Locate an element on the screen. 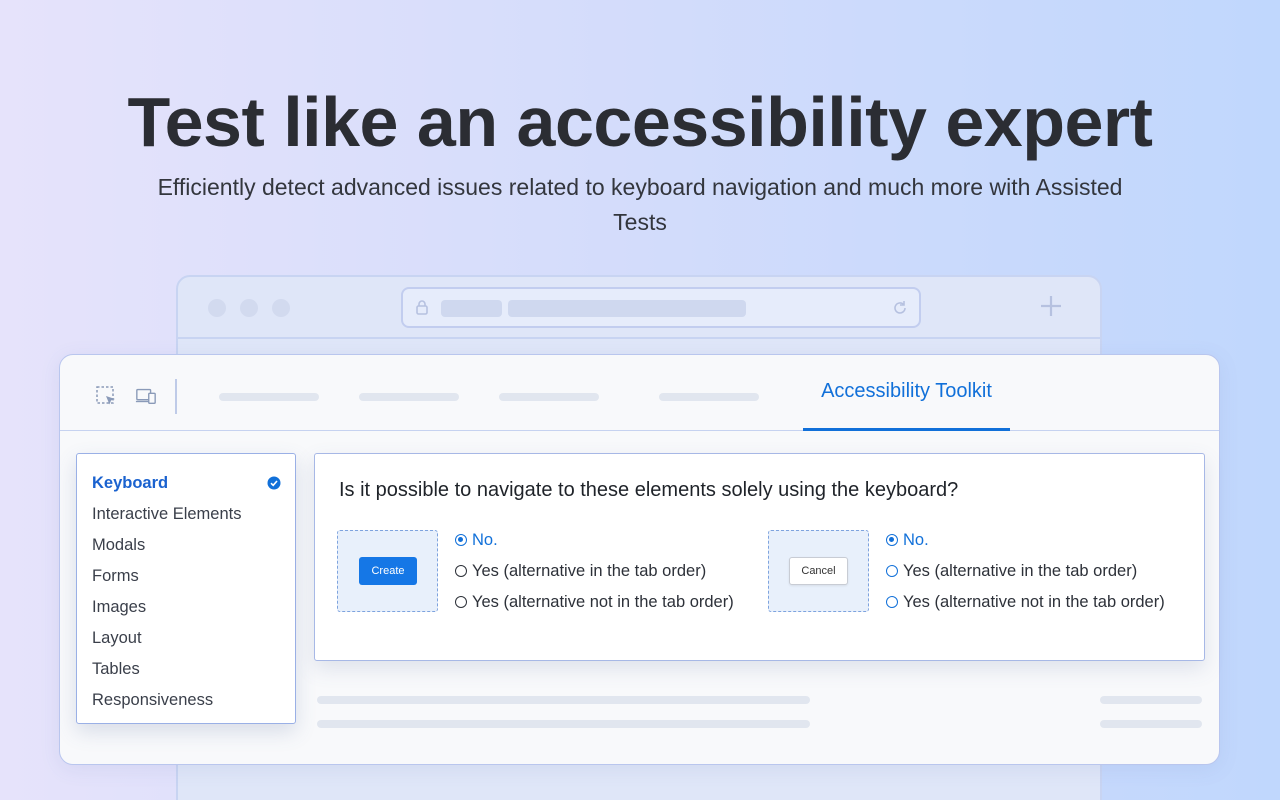  sidebar-item-label: Images is located at coordinates (119, 607).